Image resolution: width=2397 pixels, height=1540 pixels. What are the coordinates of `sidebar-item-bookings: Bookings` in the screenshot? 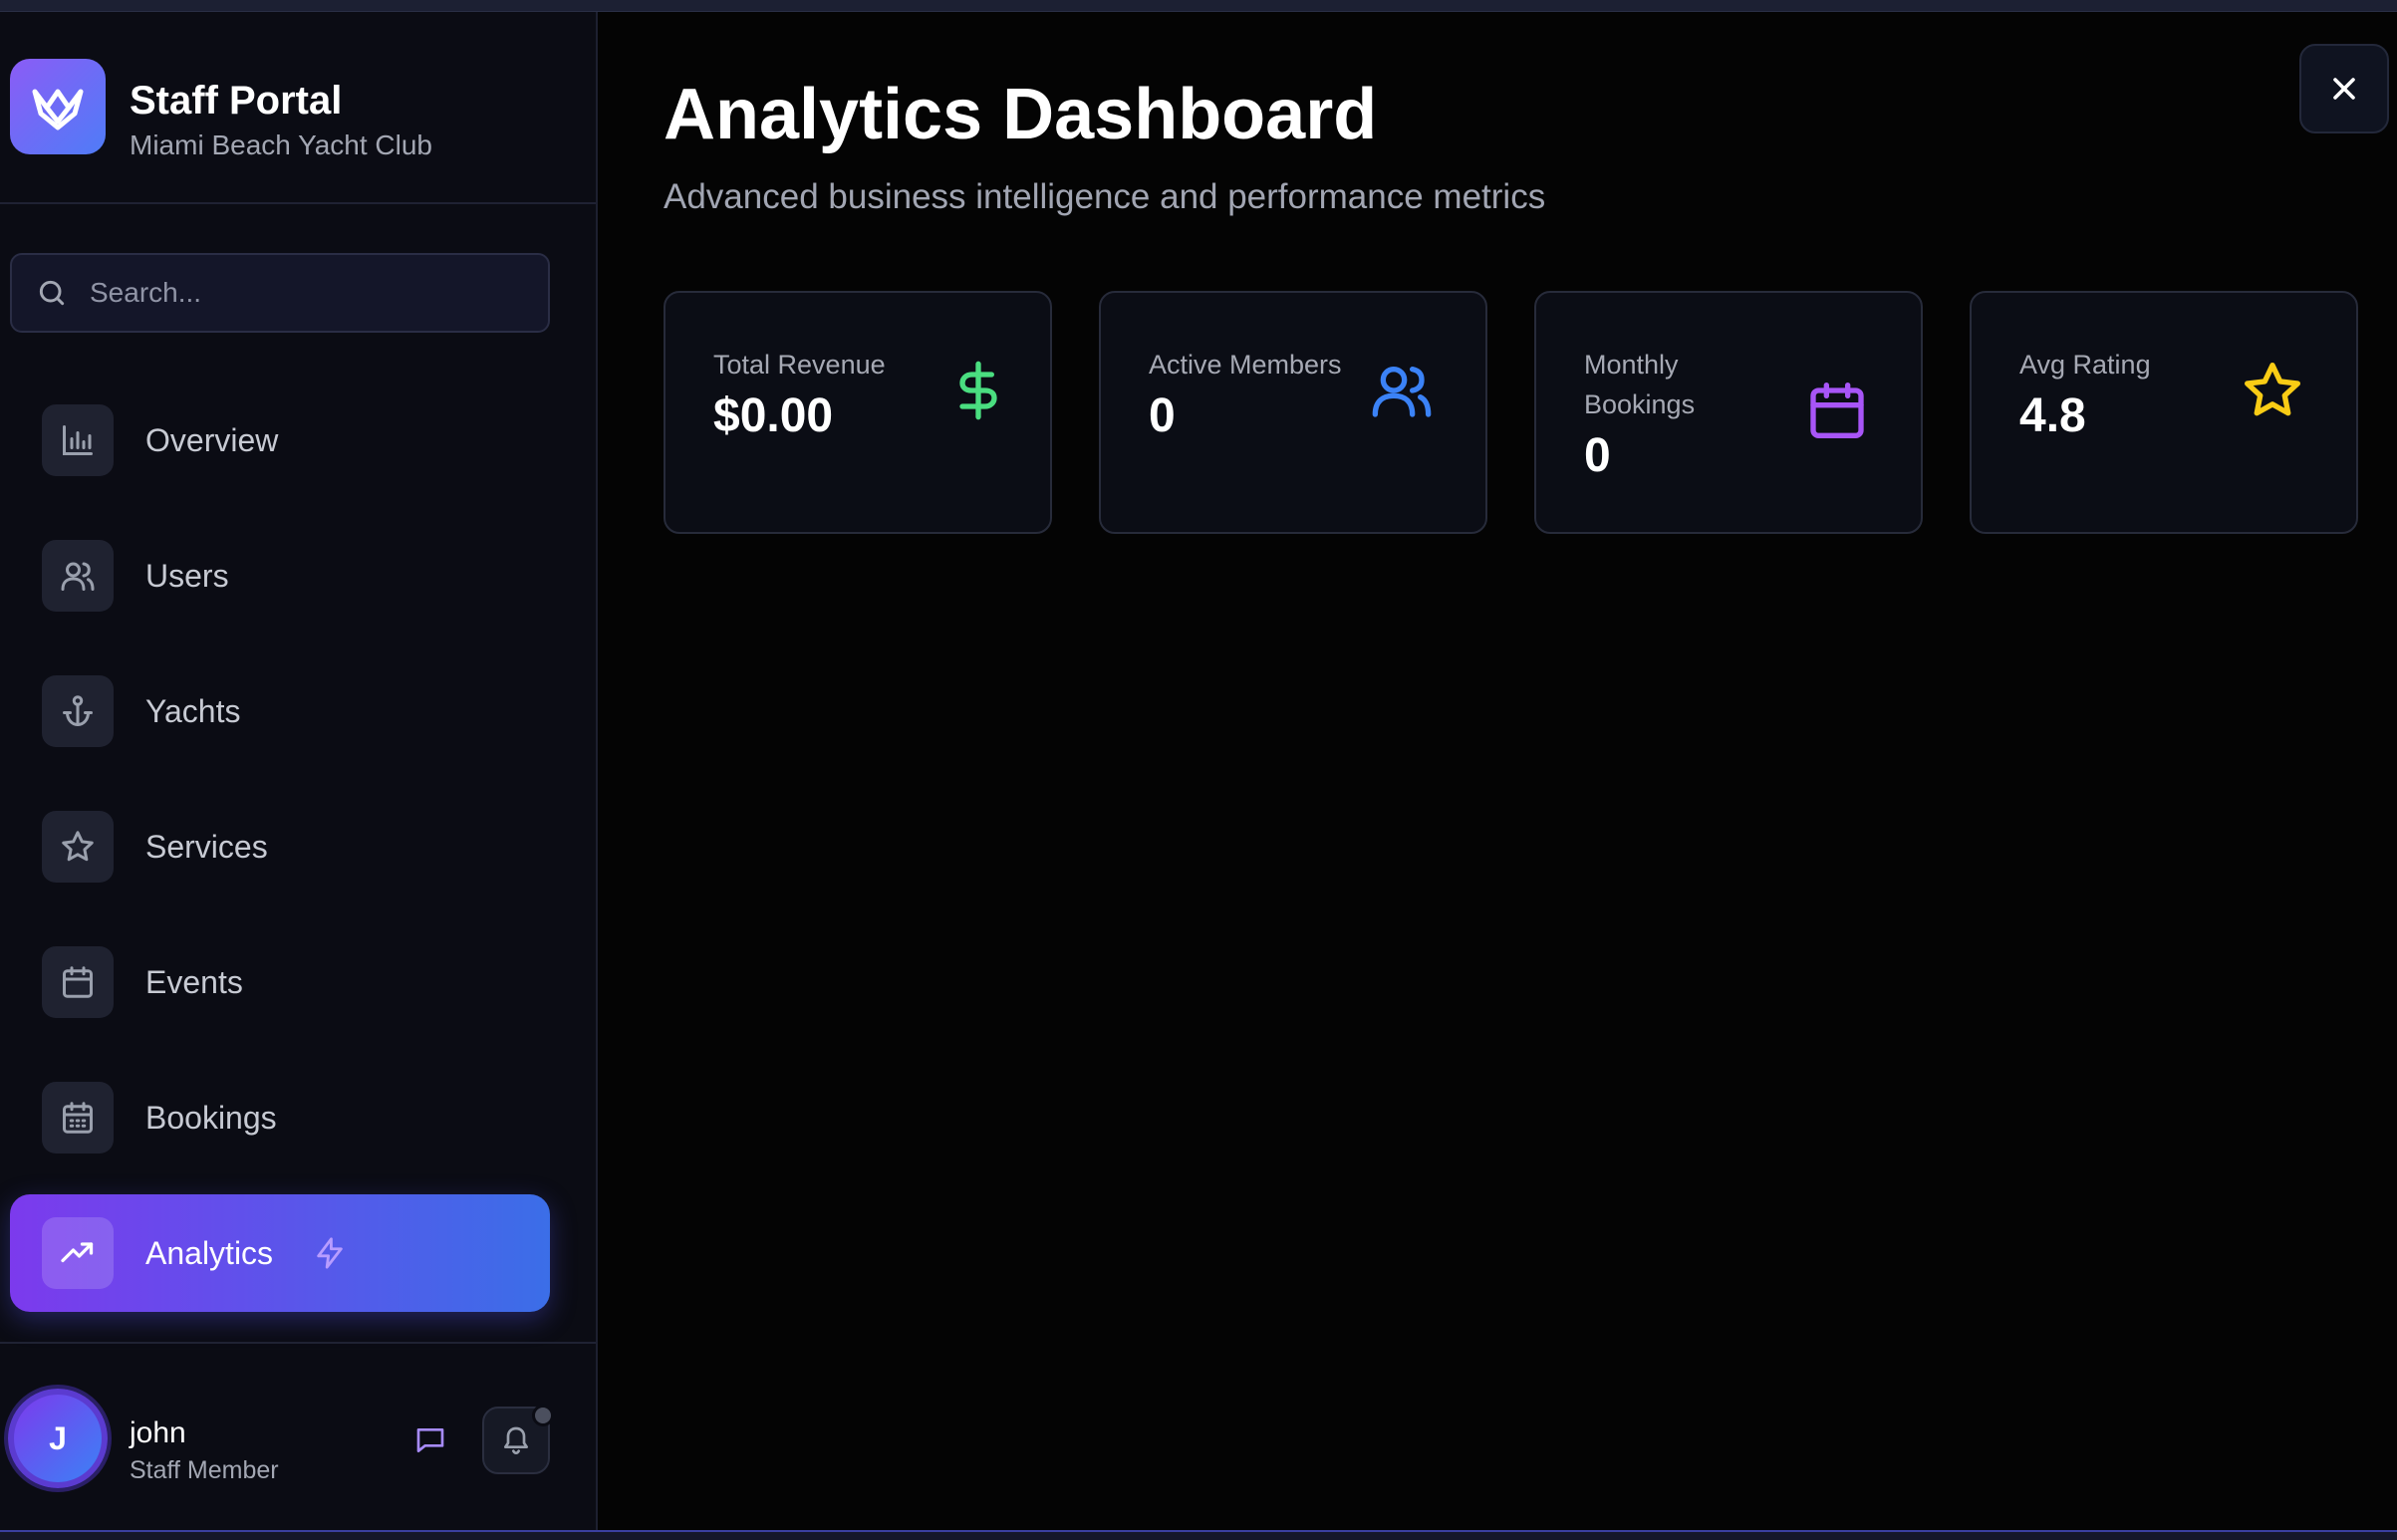 It's located at (280, 1117).